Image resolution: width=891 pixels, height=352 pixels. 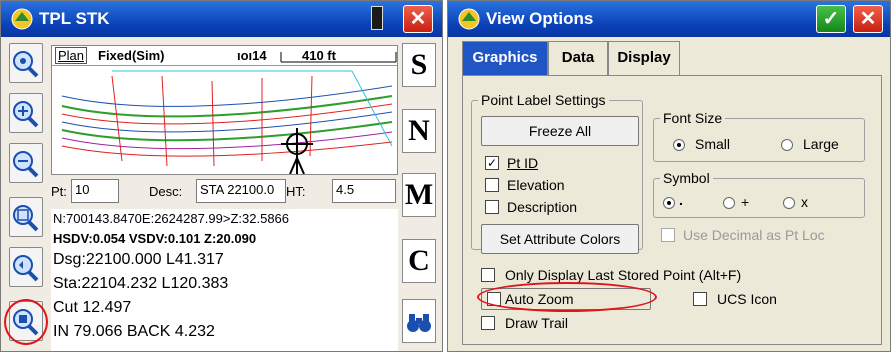 What do you see at coordinates (523, 163) in the screenshot?
I see `pt-id-label: Pt ID` at bounding box center [523, 163].